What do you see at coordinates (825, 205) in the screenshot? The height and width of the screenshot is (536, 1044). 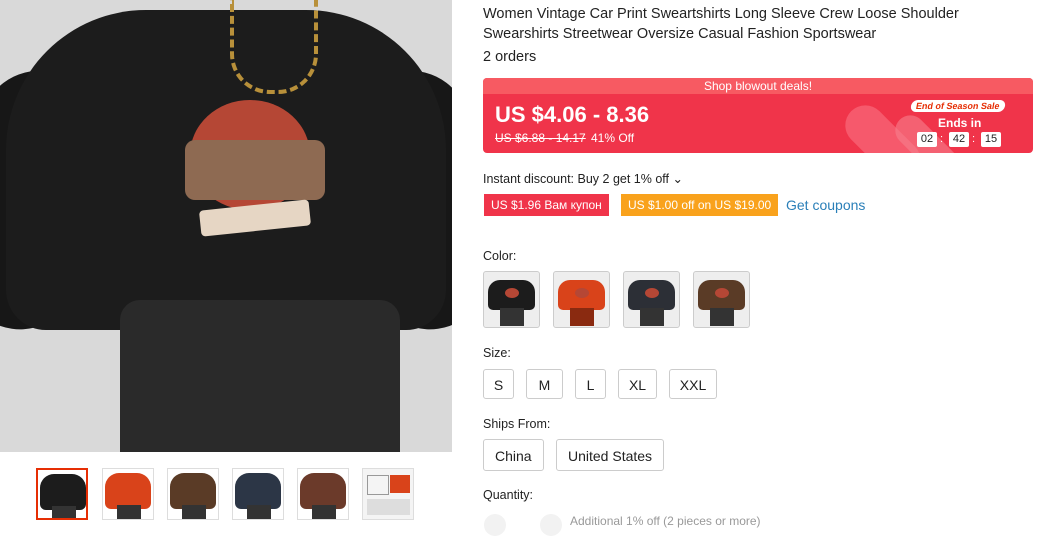 I see `get-coupons-link: Get coupons` at bounding box center [825, 205].